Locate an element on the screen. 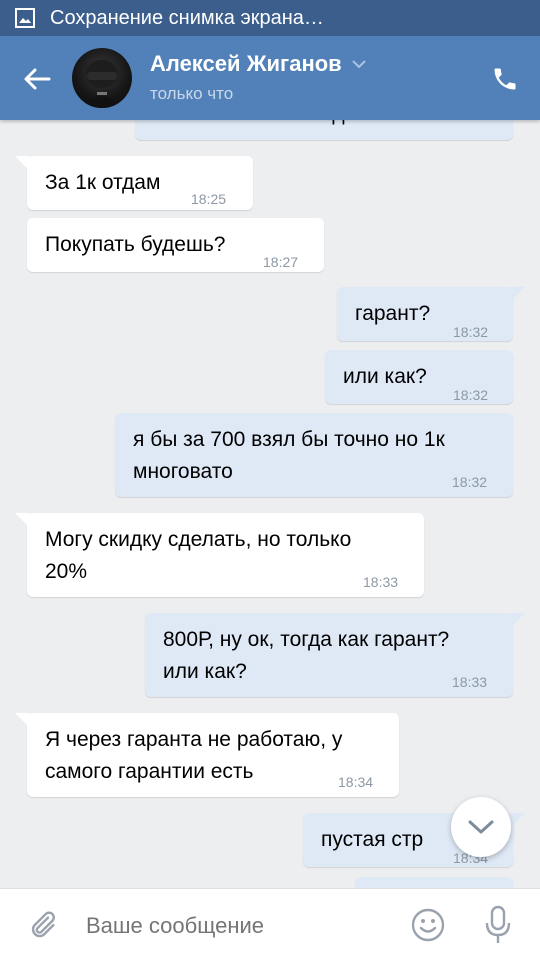  emoji-icon is located at coordinates (428, 925).